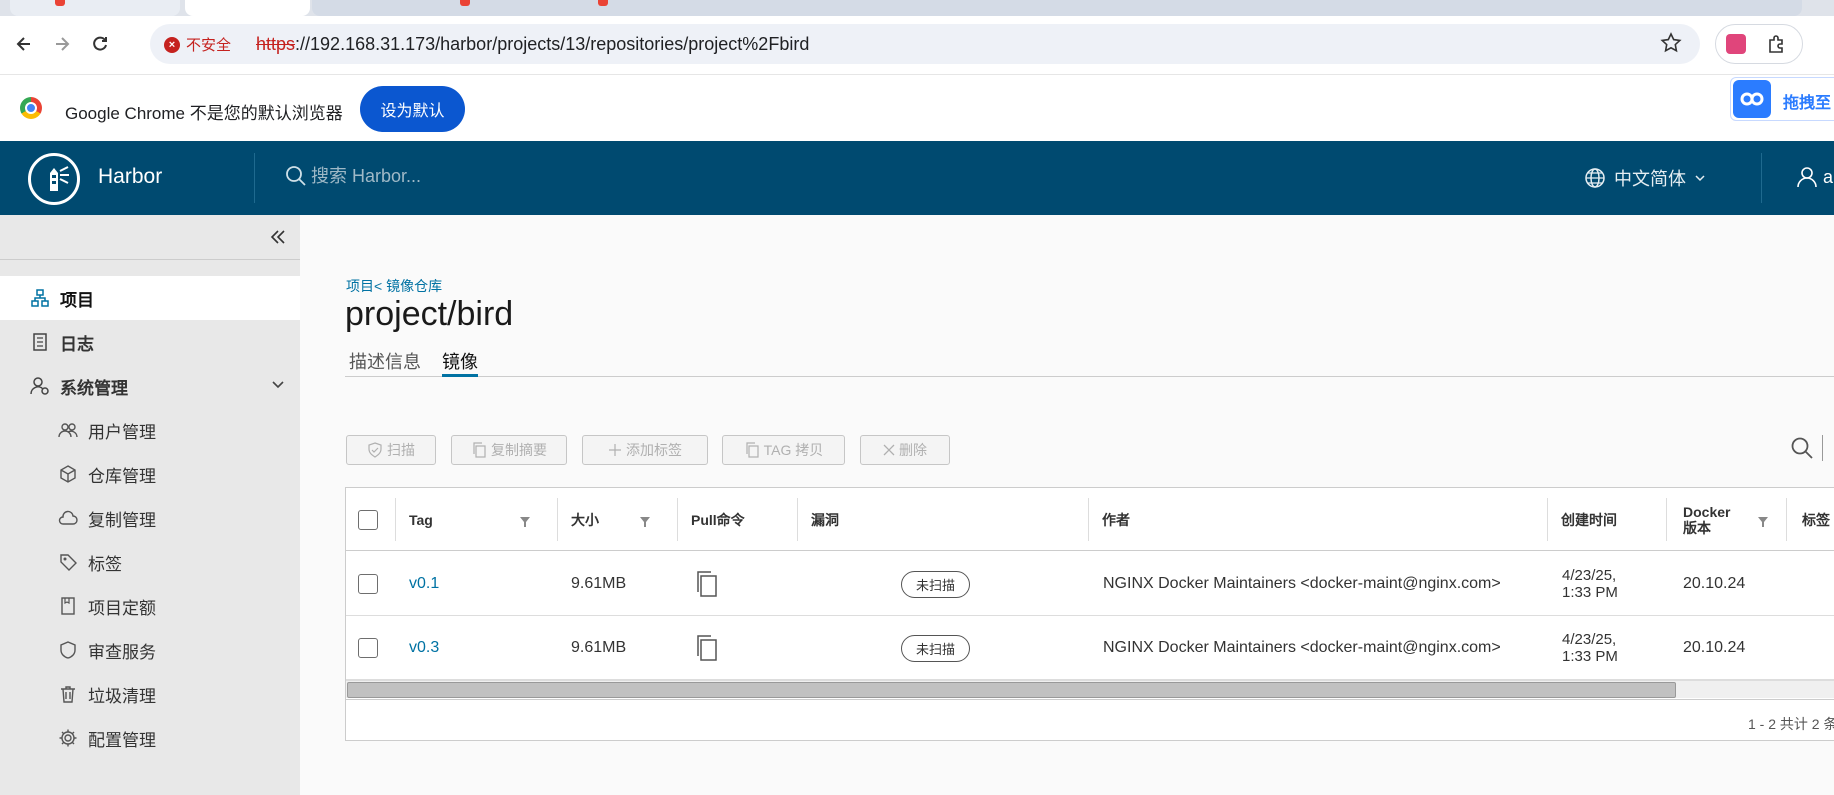 The image size is (1834, 795). What do you see at coordinates (401, 450) in the screenshot?
I see `scan-label: 扫描` at bounding box center [401, 450].